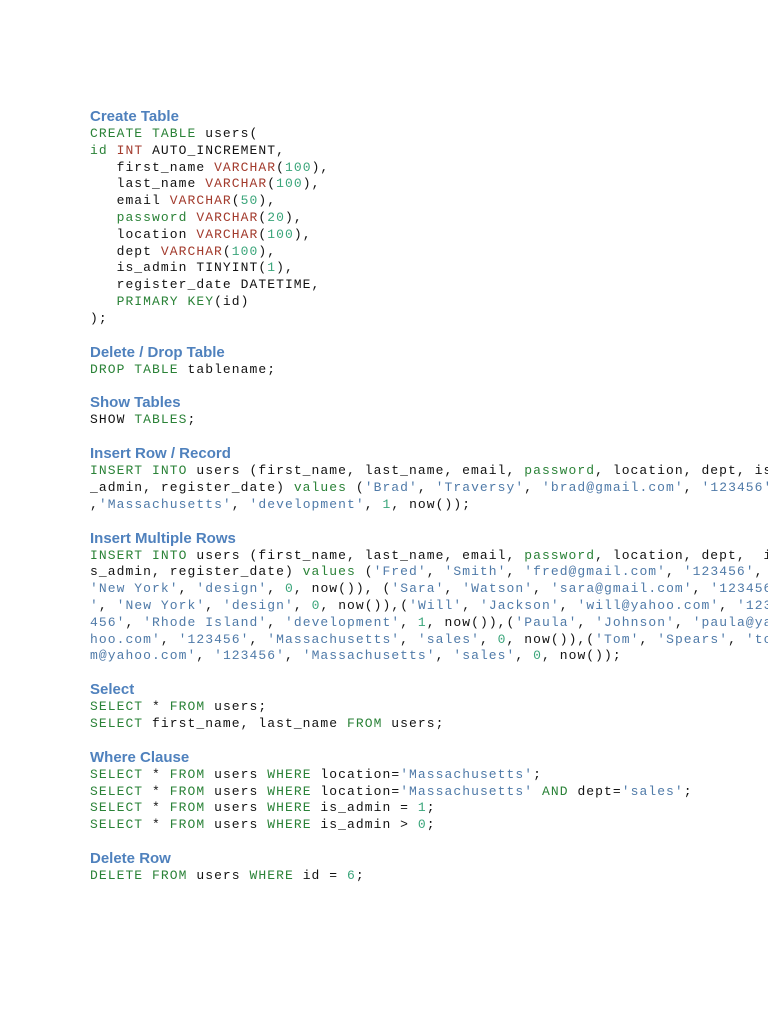  Describe the element at coordinates (143, 234) in the screenshot. I see `sql-text: location` at that location.